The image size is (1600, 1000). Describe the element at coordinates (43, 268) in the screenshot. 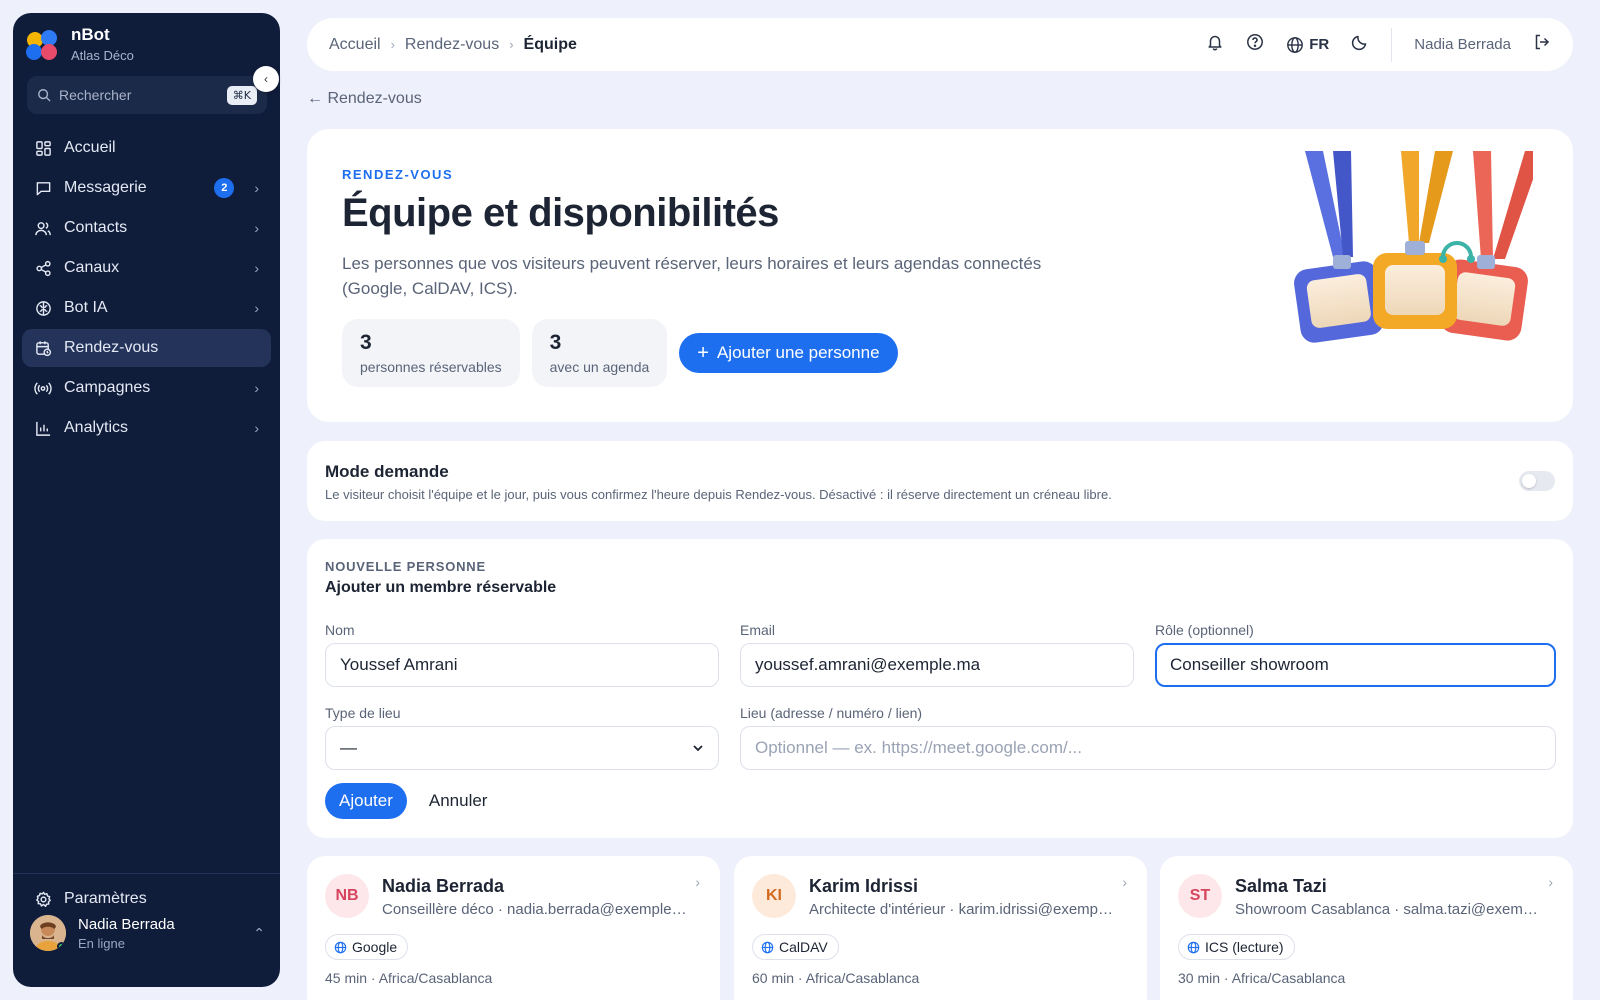

I see `share-icon` at that location.